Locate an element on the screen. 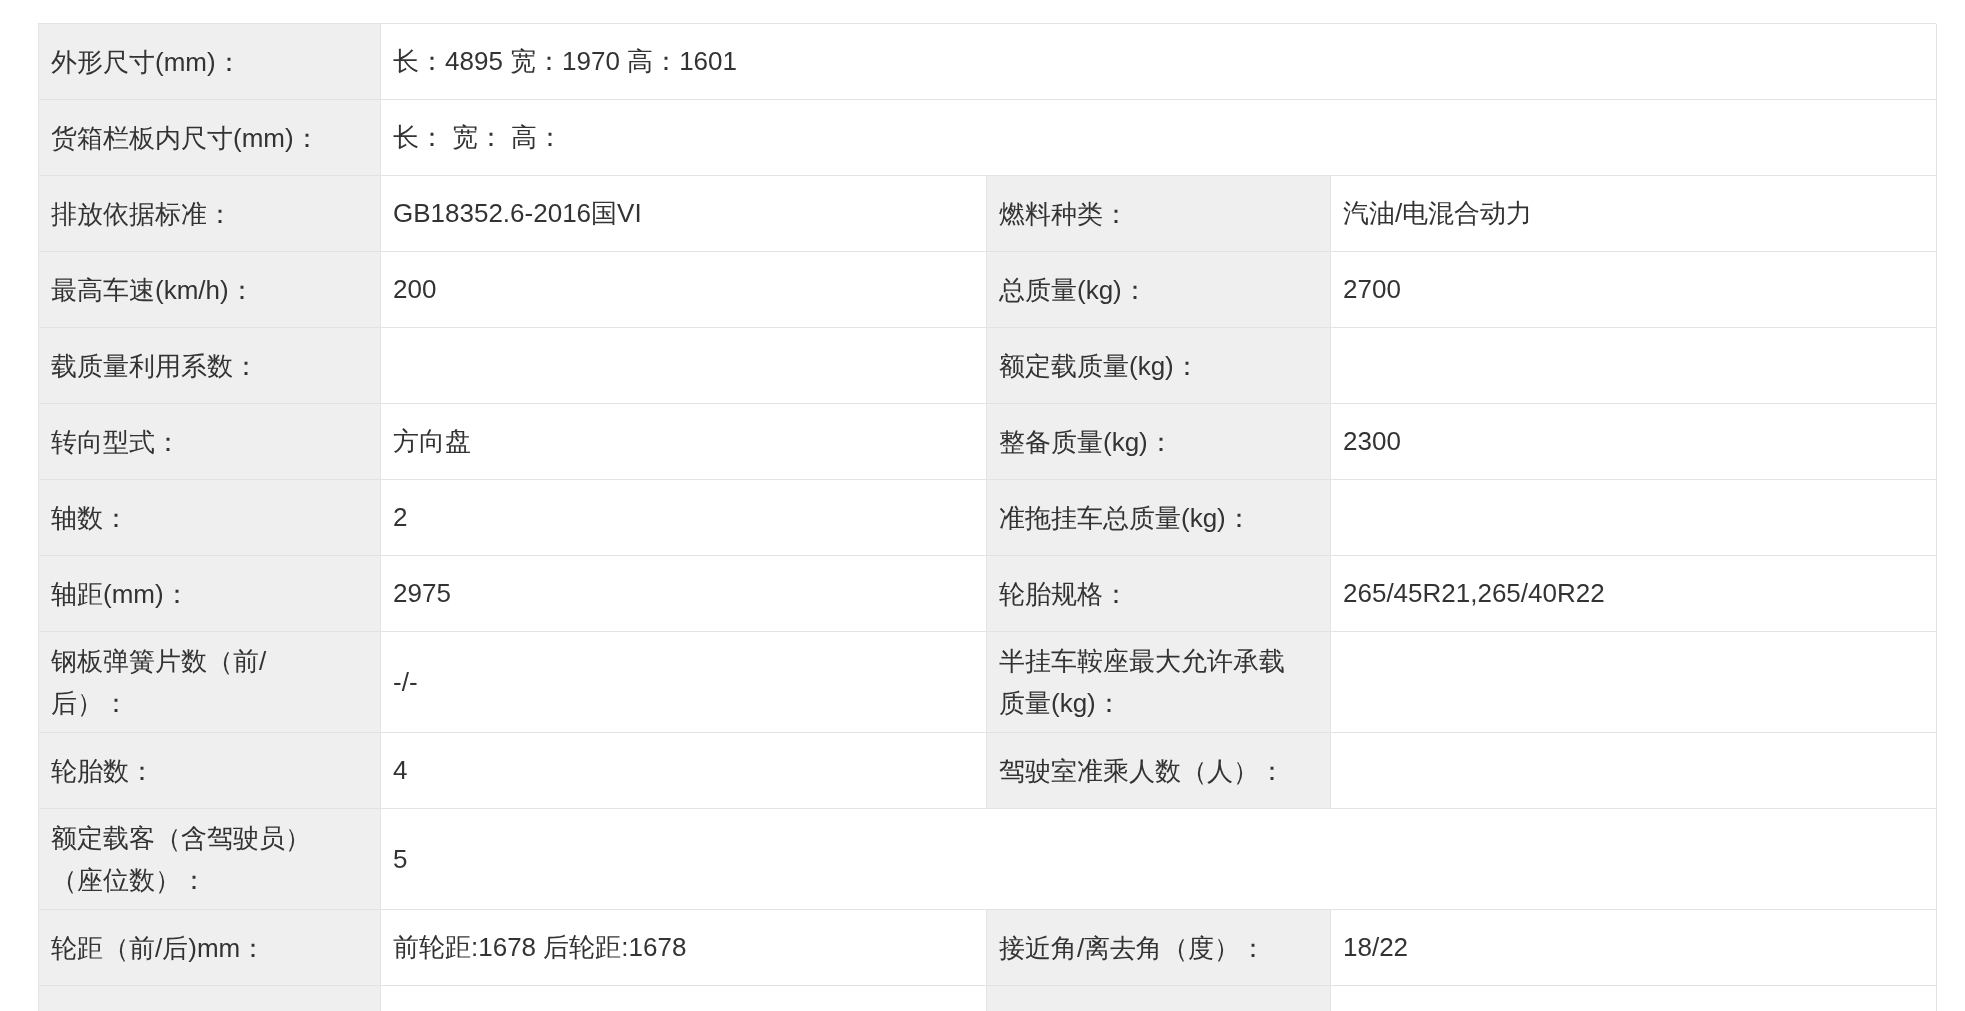 Image resolution: width=1965 pixels, height=1011 pixels. value-cell: 2 is located at coordinates (684, 518).